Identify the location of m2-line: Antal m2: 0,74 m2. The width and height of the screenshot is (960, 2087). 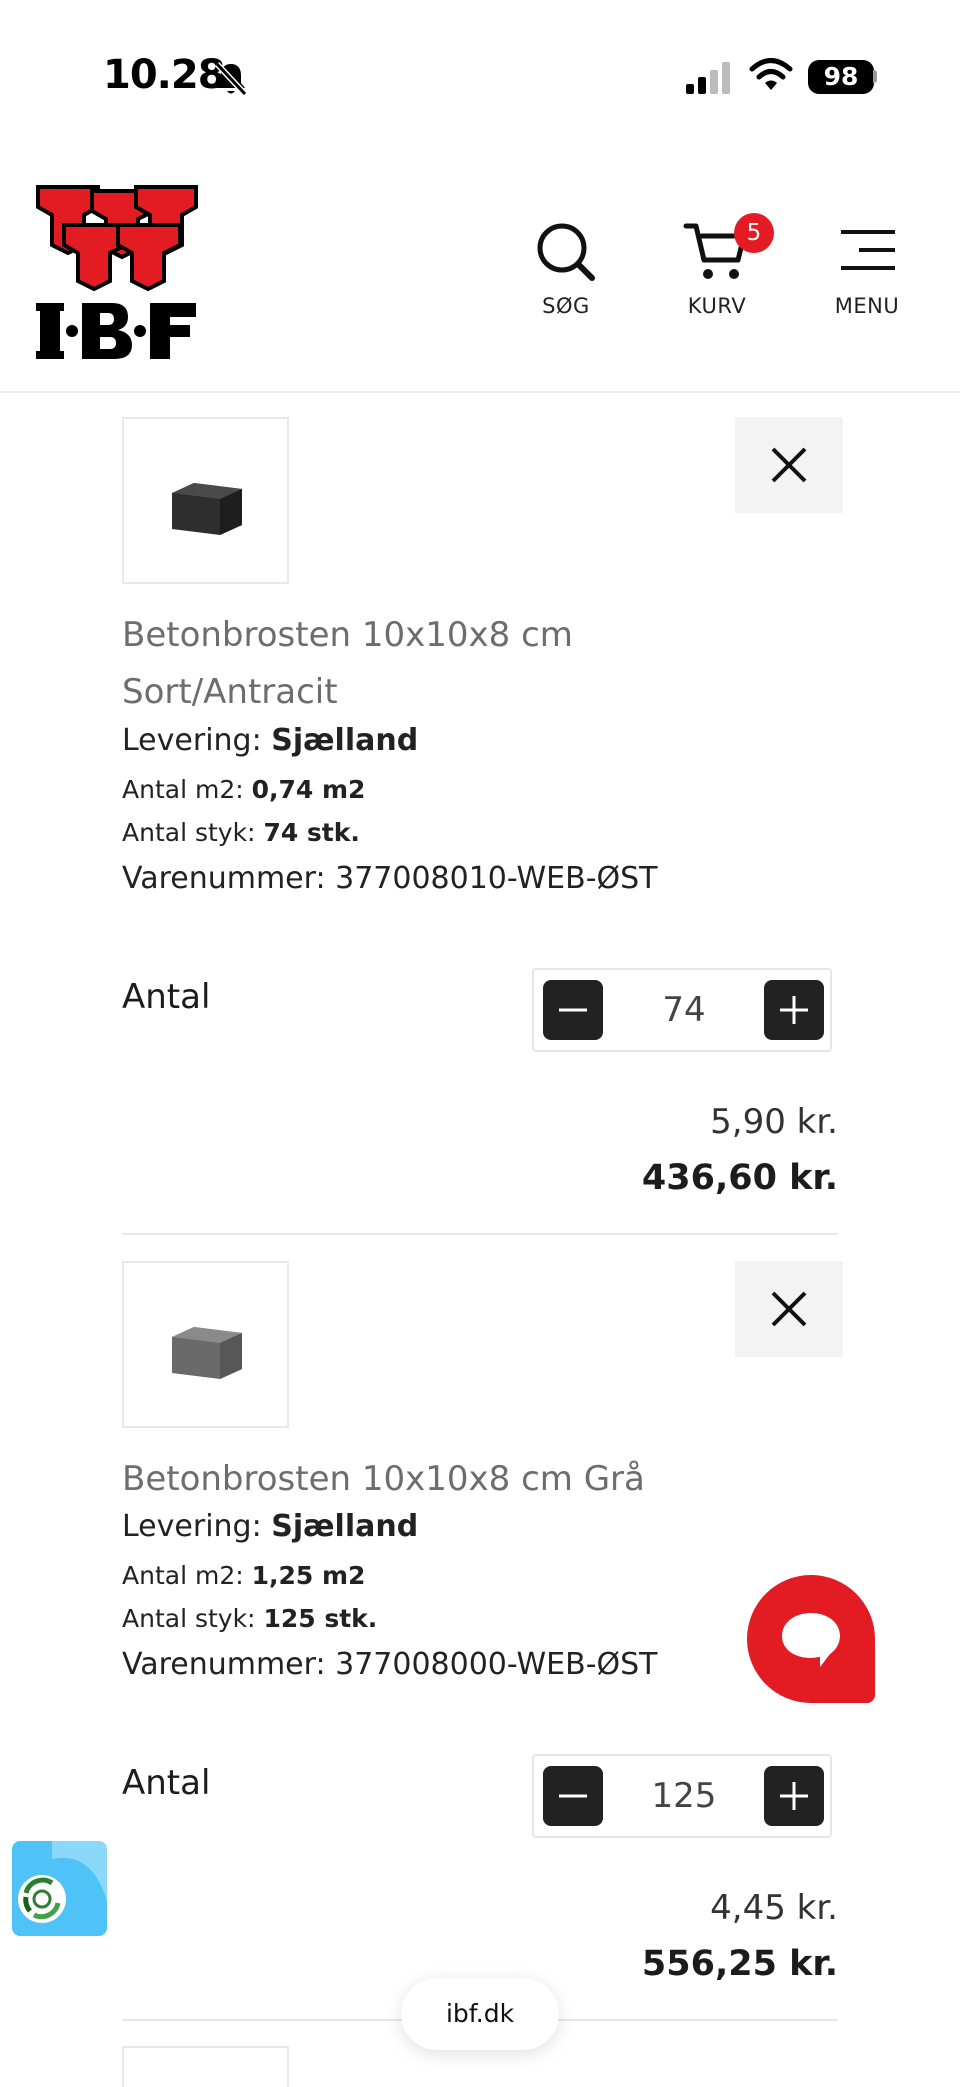
(243, 789).